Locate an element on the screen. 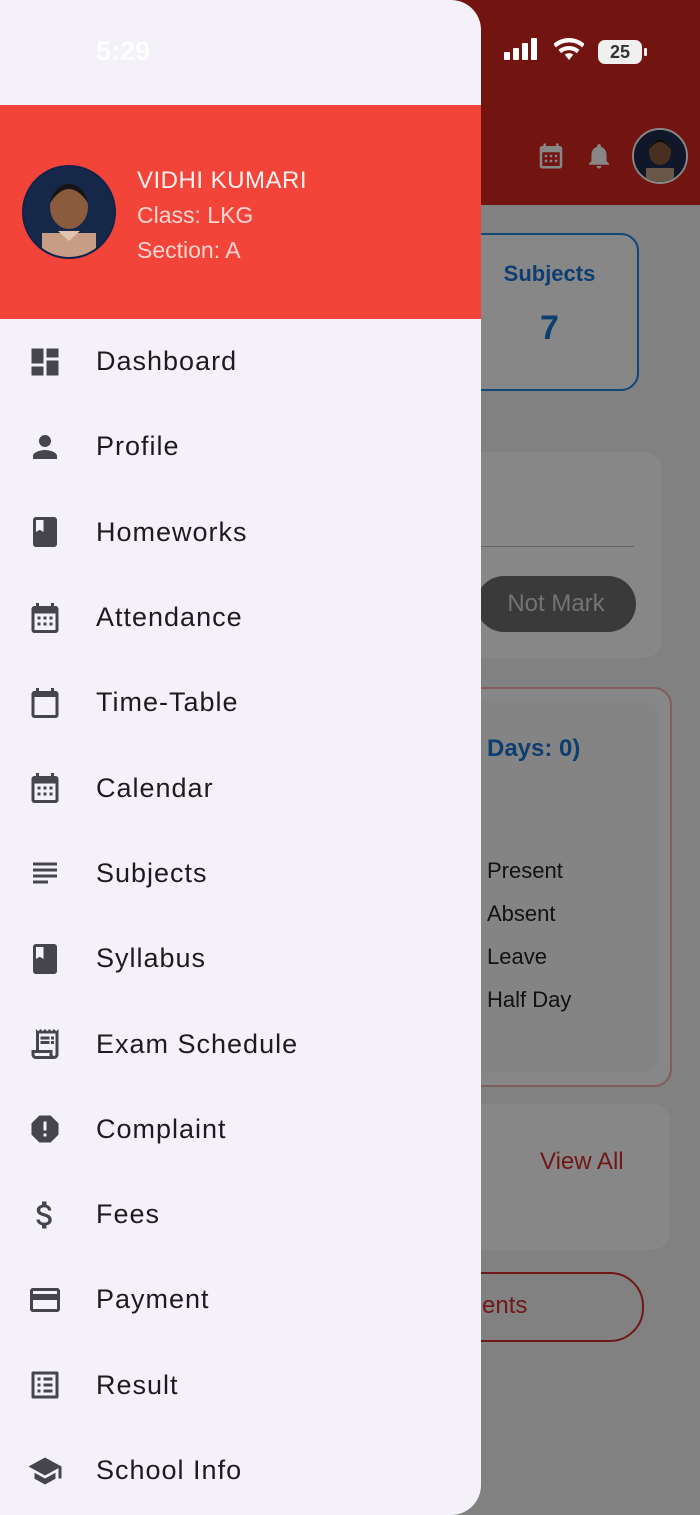 The width and height of the screenshot is (700, 1515). menu-item-label: Dashboard is located at coordinates (167, 361).